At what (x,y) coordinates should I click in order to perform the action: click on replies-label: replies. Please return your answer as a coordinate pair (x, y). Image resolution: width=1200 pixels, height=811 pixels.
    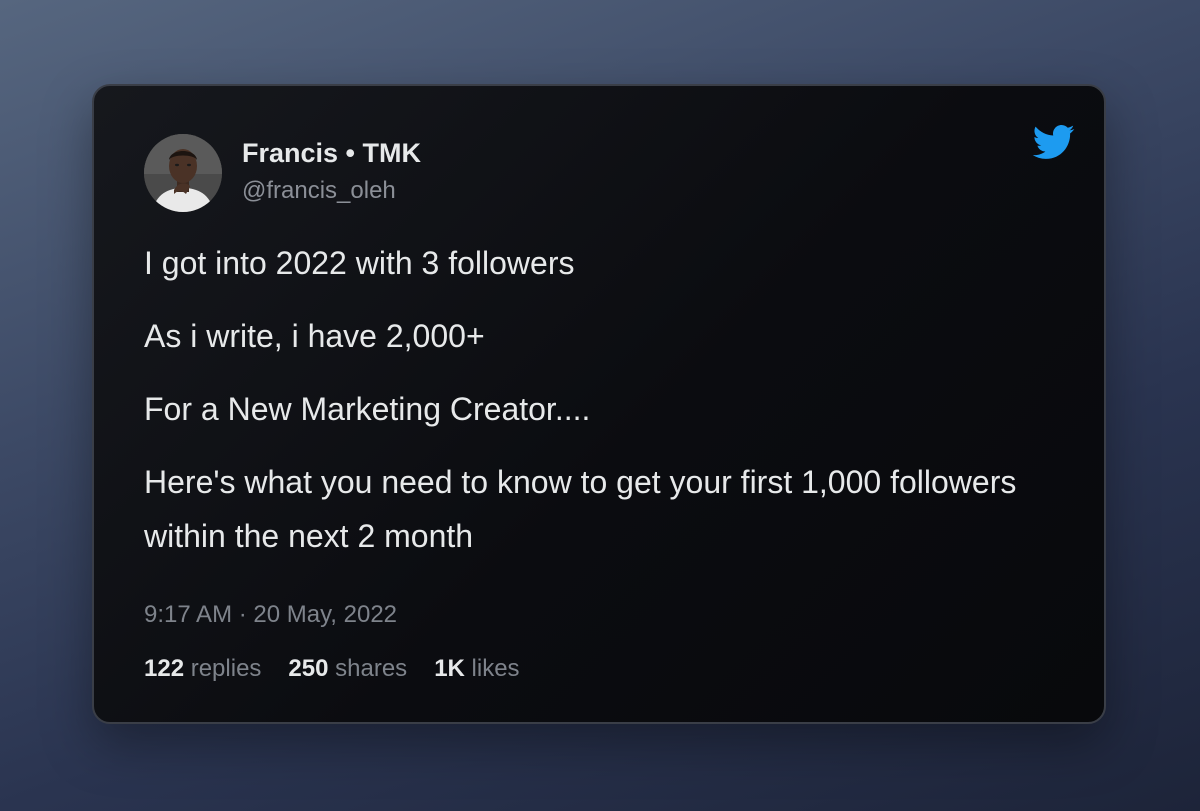
    Looking at the image, I should click on (226, 668).